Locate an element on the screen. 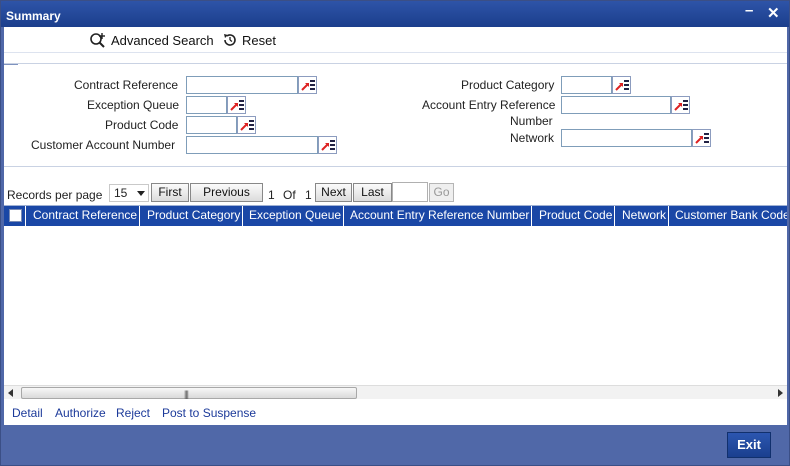 The image size is (790, 466). authorize-link: Authorize is located at coordinates (80, 413).